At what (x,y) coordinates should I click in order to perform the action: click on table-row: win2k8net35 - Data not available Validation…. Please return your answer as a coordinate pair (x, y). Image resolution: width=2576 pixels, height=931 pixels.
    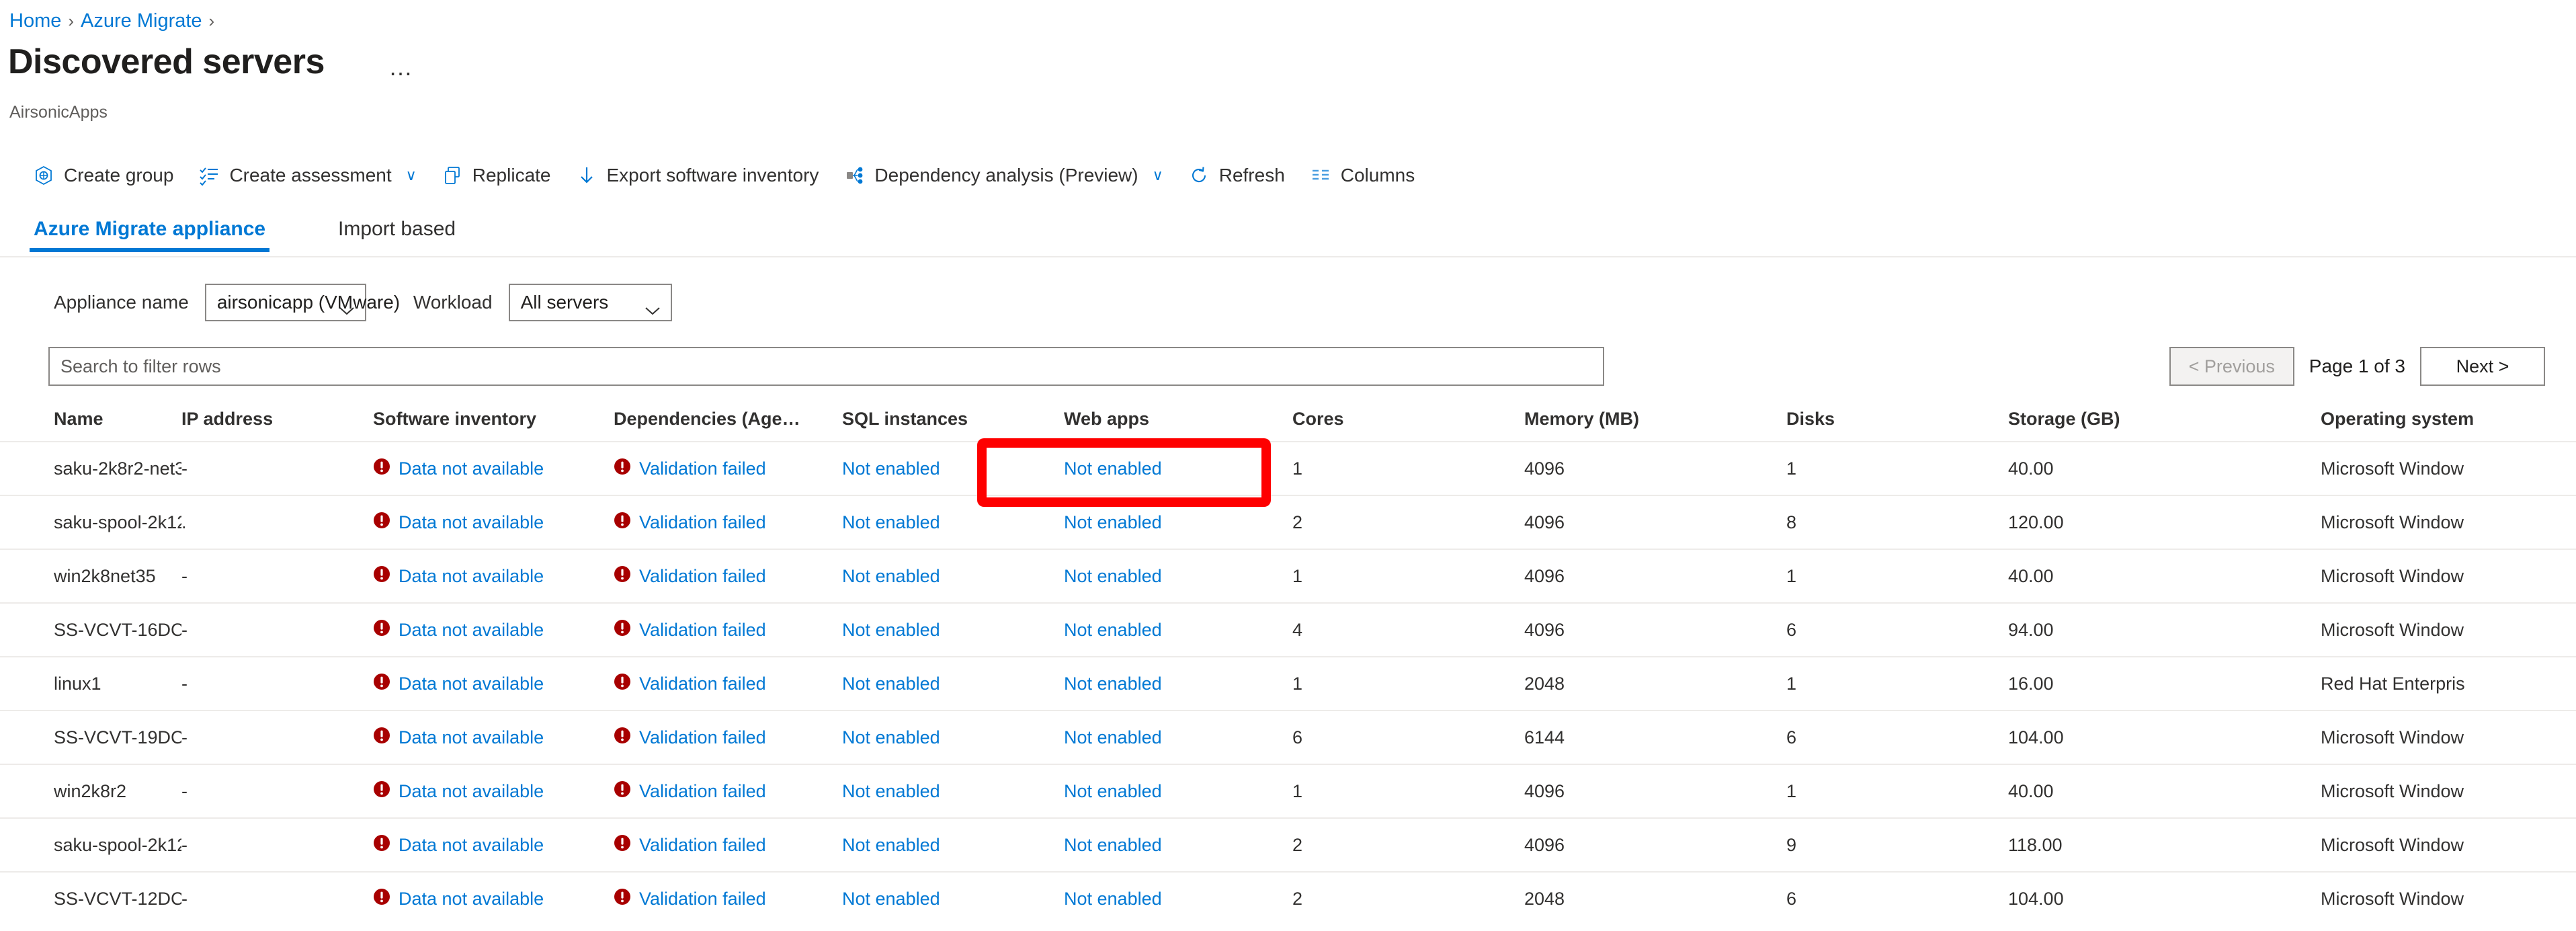
    Looking at the image, I should click on (1288, 575).